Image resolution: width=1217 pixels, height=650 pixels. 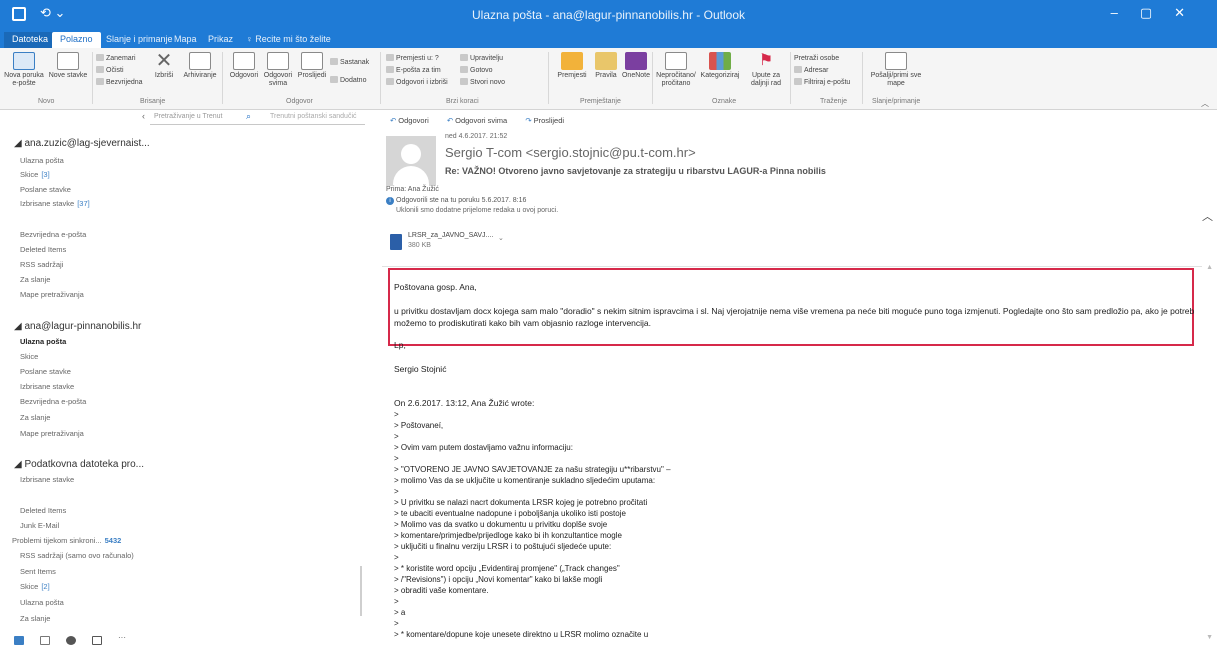 I want to click on filter-icon, so click(x=798, y=81).